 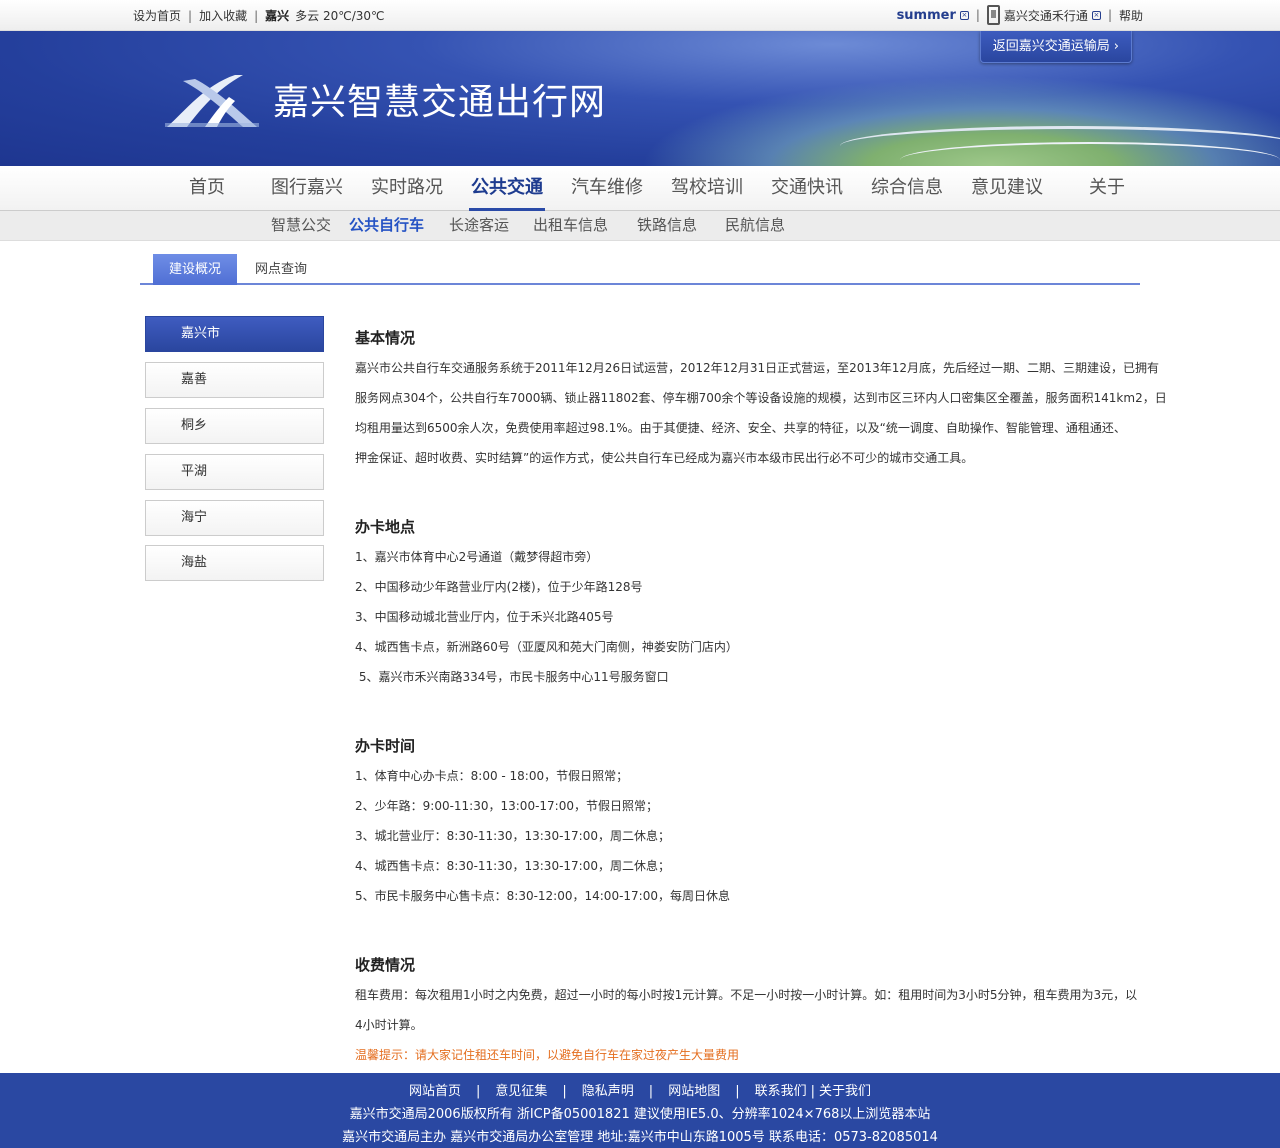 What do you see at coordinates (1116, 46) in the screenshot?
I see `chevron-right-icon: ›` at bounding box center [1116, 46].